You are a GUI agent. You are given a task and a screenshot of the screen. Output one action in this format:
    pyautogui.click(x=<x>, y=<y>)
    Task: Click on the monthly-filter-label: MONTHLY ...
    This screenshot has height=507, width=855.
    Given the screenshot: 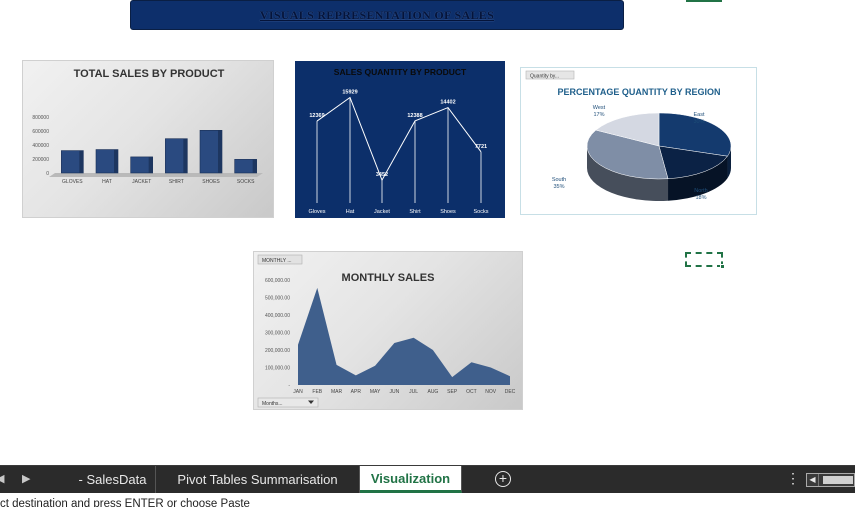 What is the action you would take?
    pyautogui.click(x=277, y=261)
    